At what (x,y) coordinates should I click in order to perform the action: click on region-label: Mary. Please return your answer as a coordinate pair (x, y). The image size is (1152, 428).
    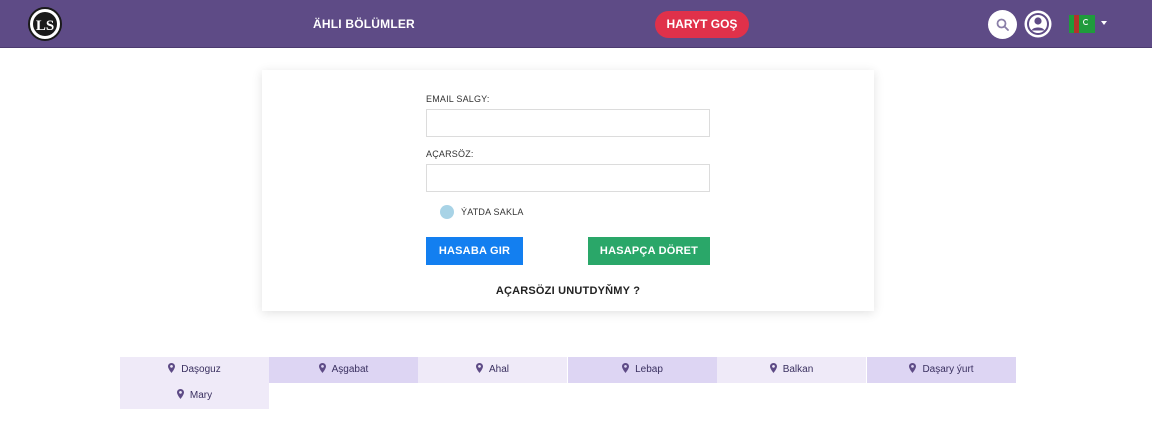
    Looking at the image, I should click on (201, 395).